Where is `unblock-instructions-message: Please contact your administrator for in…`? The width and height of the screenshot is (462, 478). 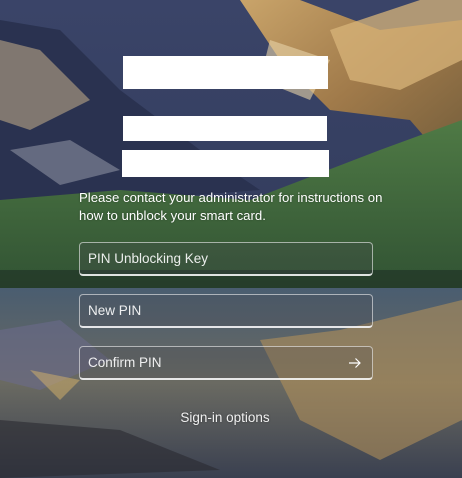
unblock-instructions-message: Please contact your administrator for in… is located at coordinates (231, 206).